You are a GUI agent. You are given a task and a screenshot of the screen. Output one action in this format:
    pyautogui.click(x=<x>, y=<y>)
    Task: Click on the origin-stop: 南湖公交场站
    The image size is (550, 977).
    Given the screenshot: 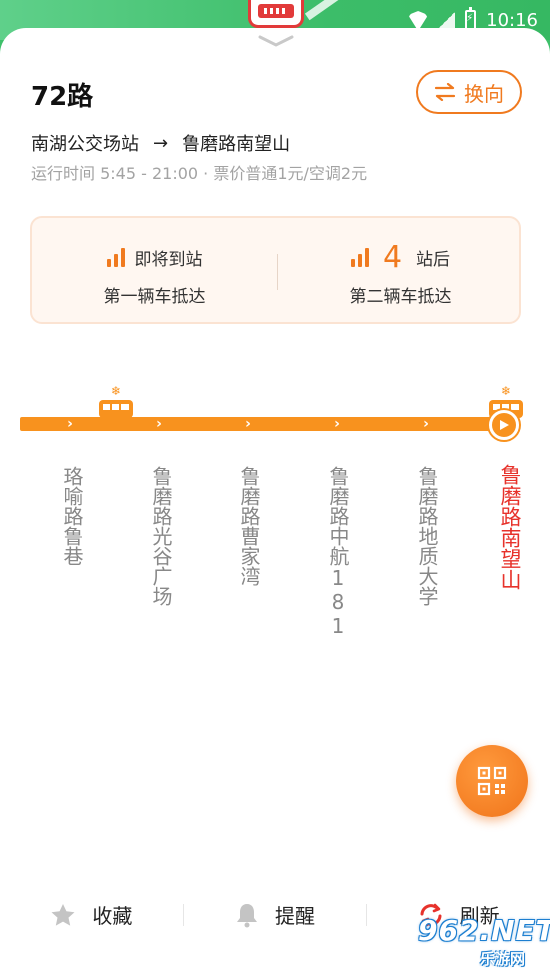 What is the action you would take?
    pyautogui.click(x=85, y=144)
    